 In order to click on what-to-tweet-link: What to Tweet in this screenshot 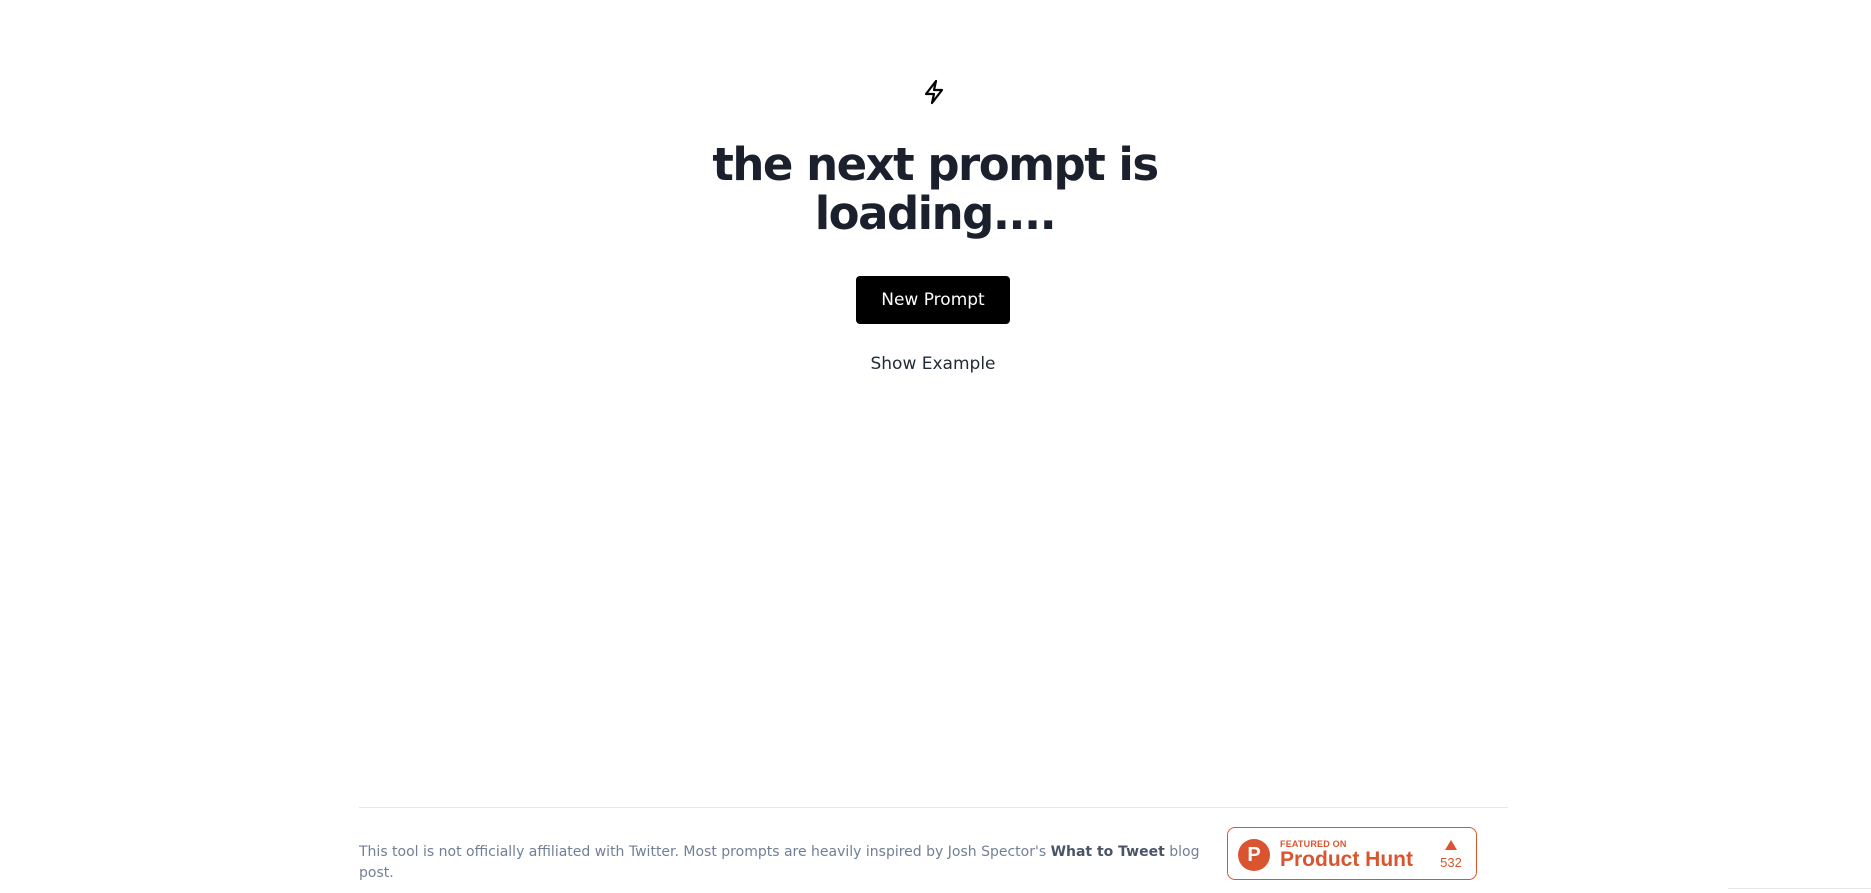, I will do `click(1108, 852)`.